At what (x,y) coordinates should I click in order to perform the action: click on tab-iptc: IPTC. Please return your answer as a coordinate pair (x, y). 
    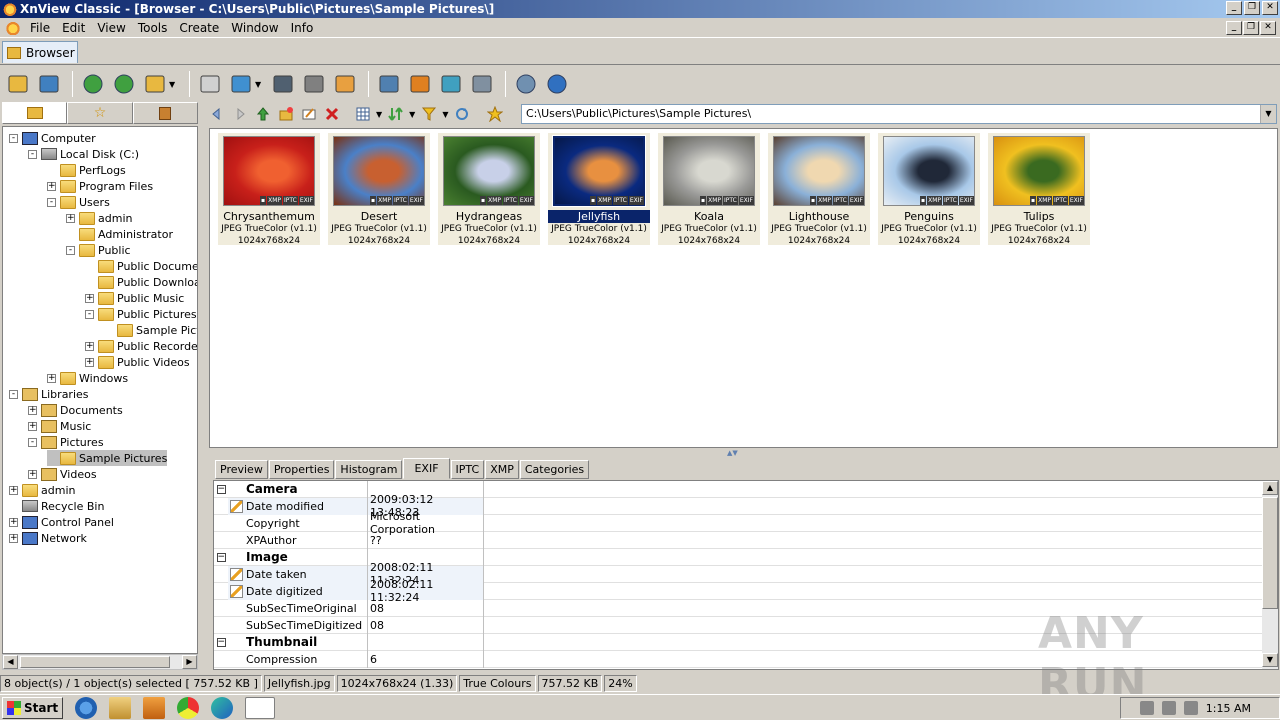
    Looking at the image, I should click on (467, 469).